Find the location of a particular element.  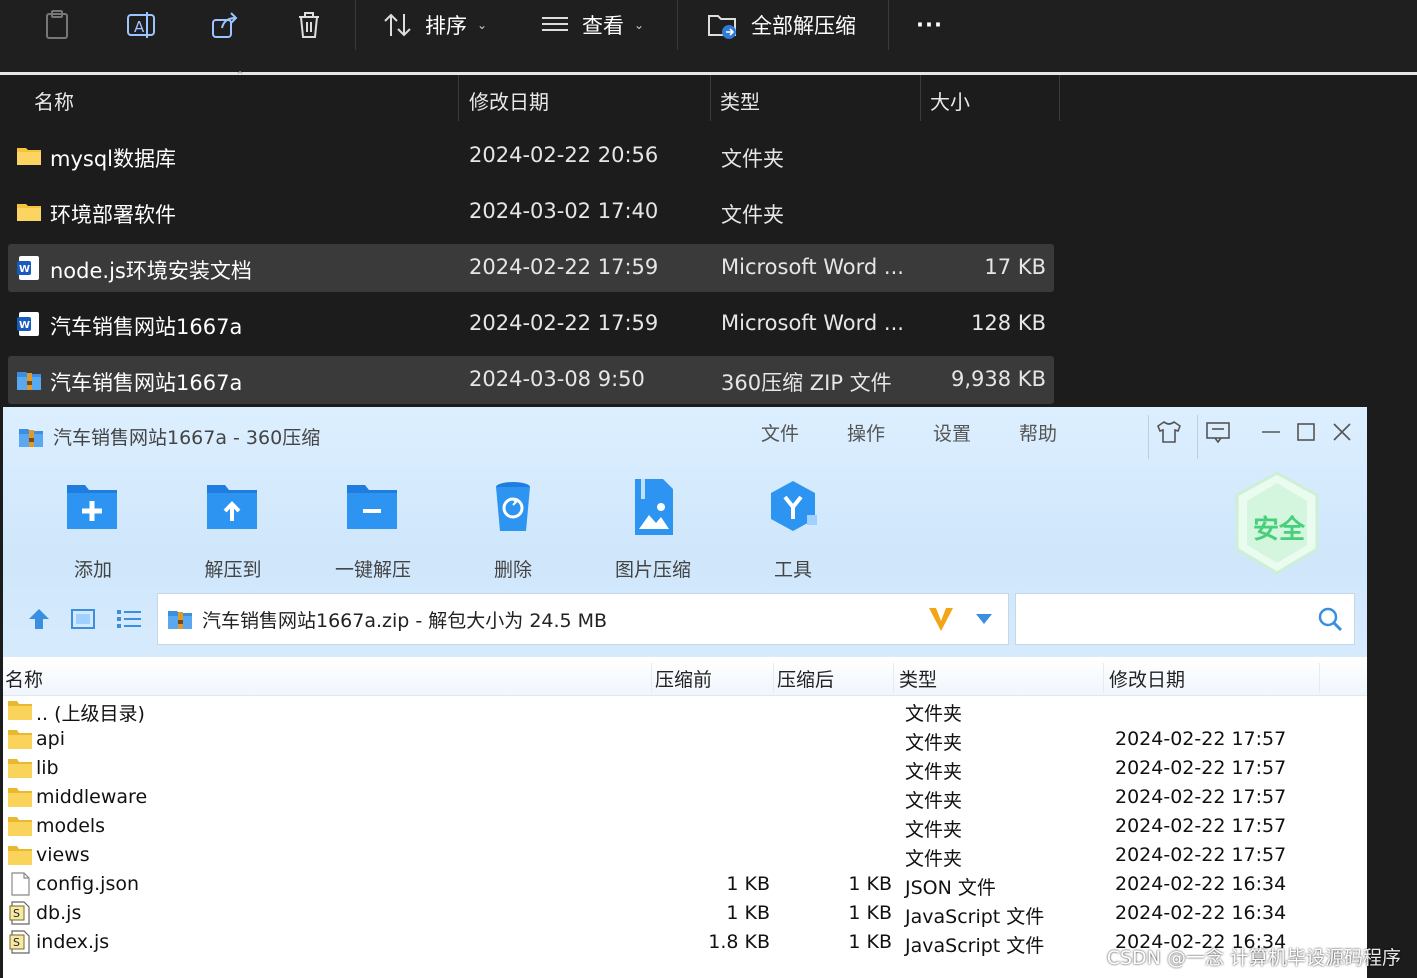

file-type: 360压缩 ZIP 文件 is located at coordinates (806, 383).